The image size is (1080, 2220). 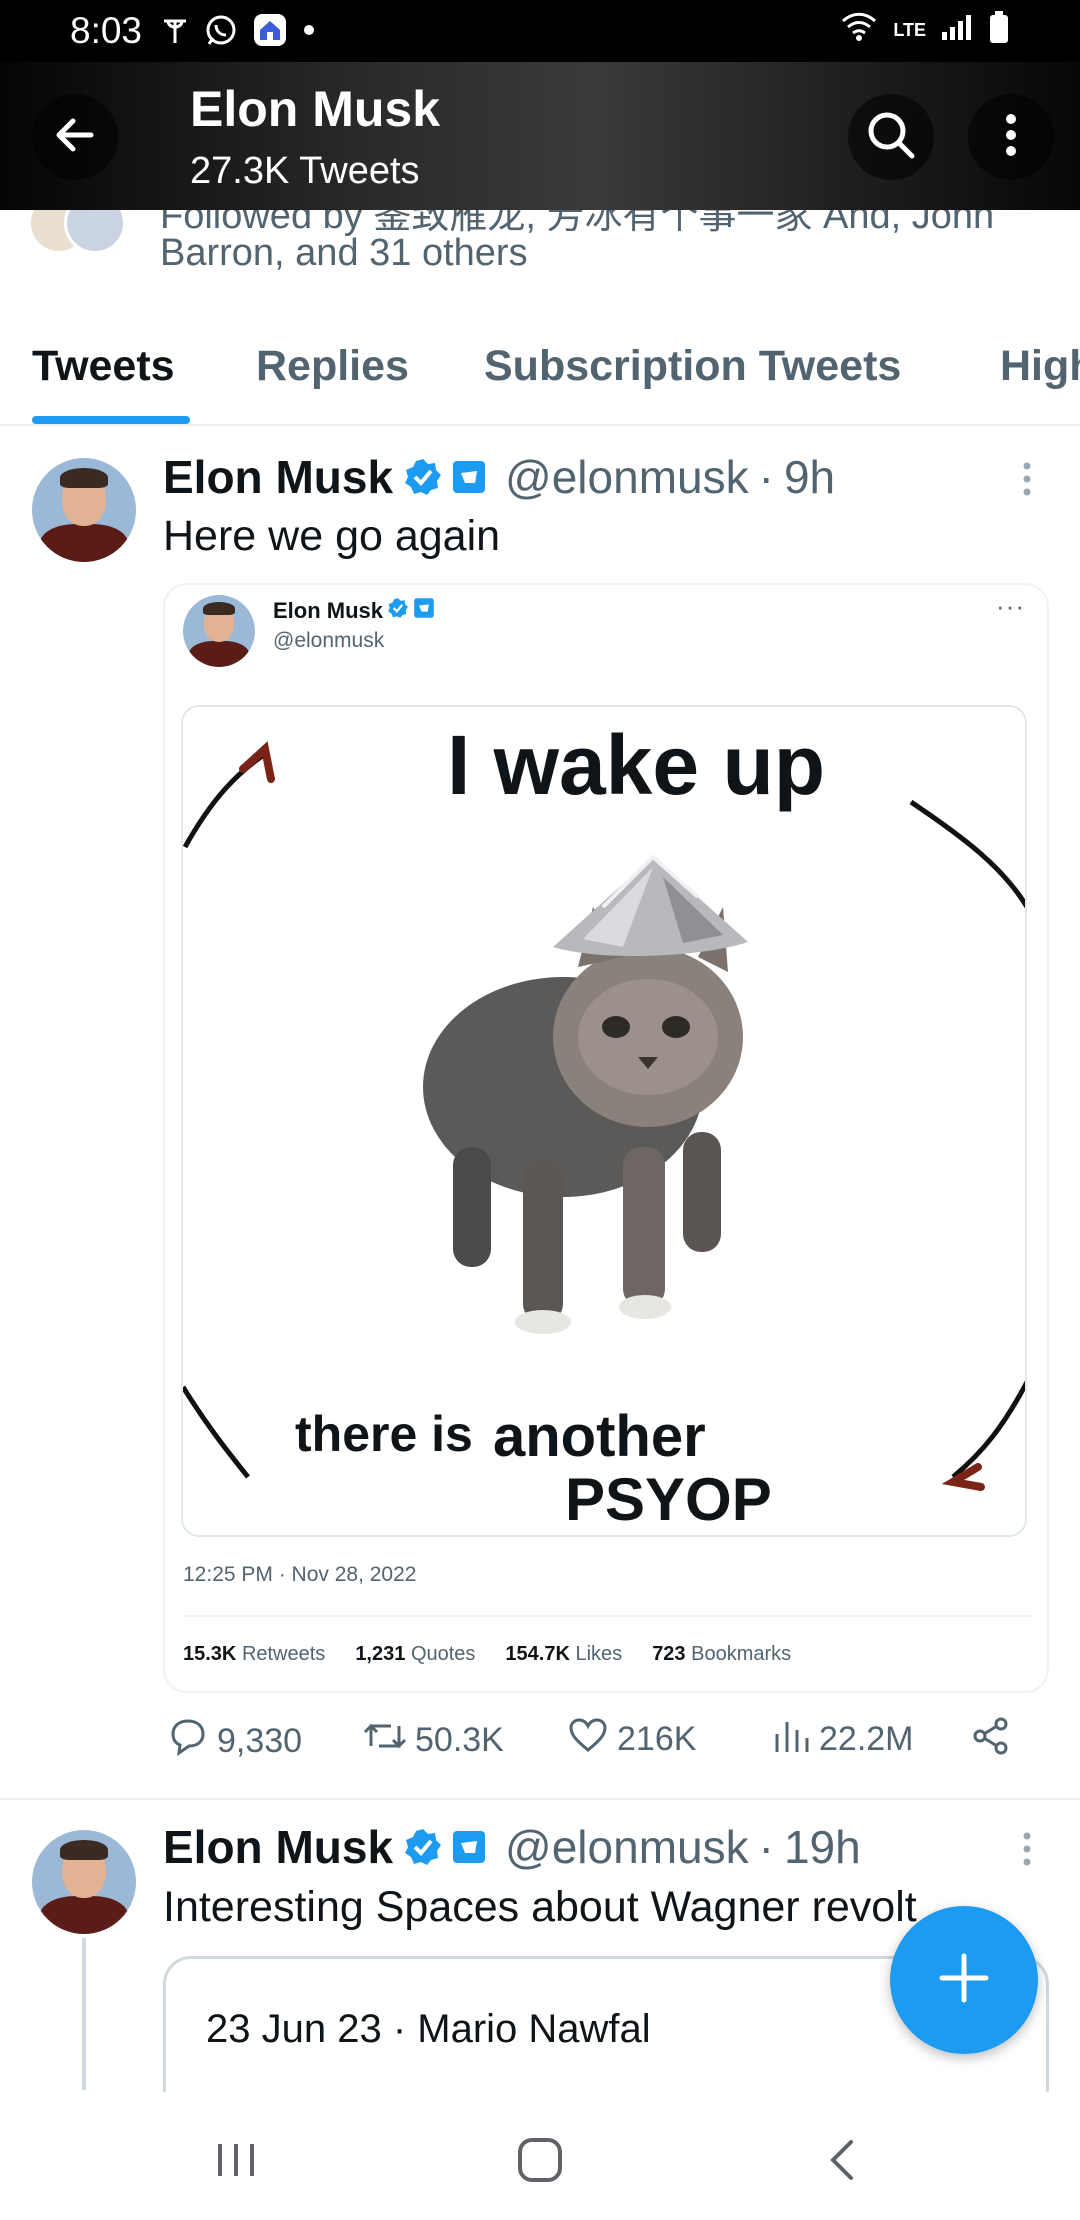 What do you see at coordinates (636, 765) in the screenshot?
I see `meme-top-text: I wake up` at bounding box center [636, 765].